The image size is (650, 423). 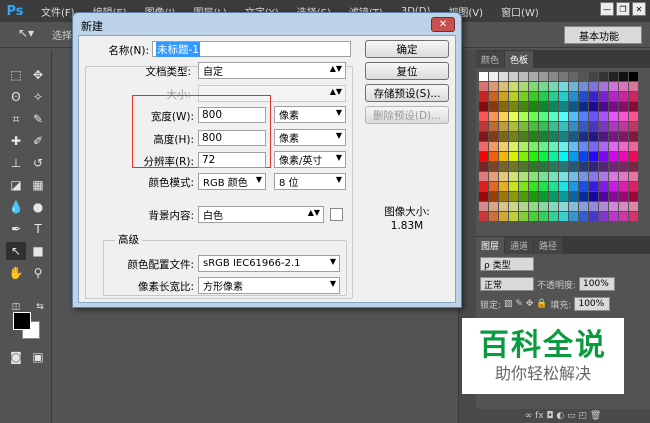 I want to click on name-field: 未标题-1, so click(x=251, y=49).